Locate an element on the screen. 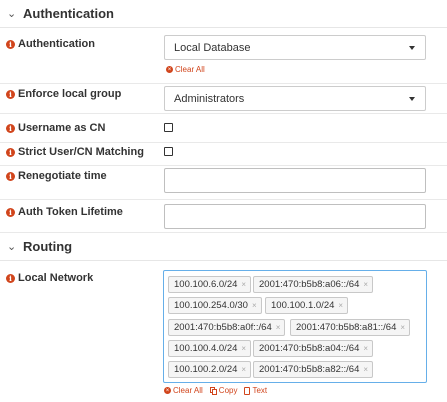  field-label: i Enforce local group is located at coordinates (63, 94).